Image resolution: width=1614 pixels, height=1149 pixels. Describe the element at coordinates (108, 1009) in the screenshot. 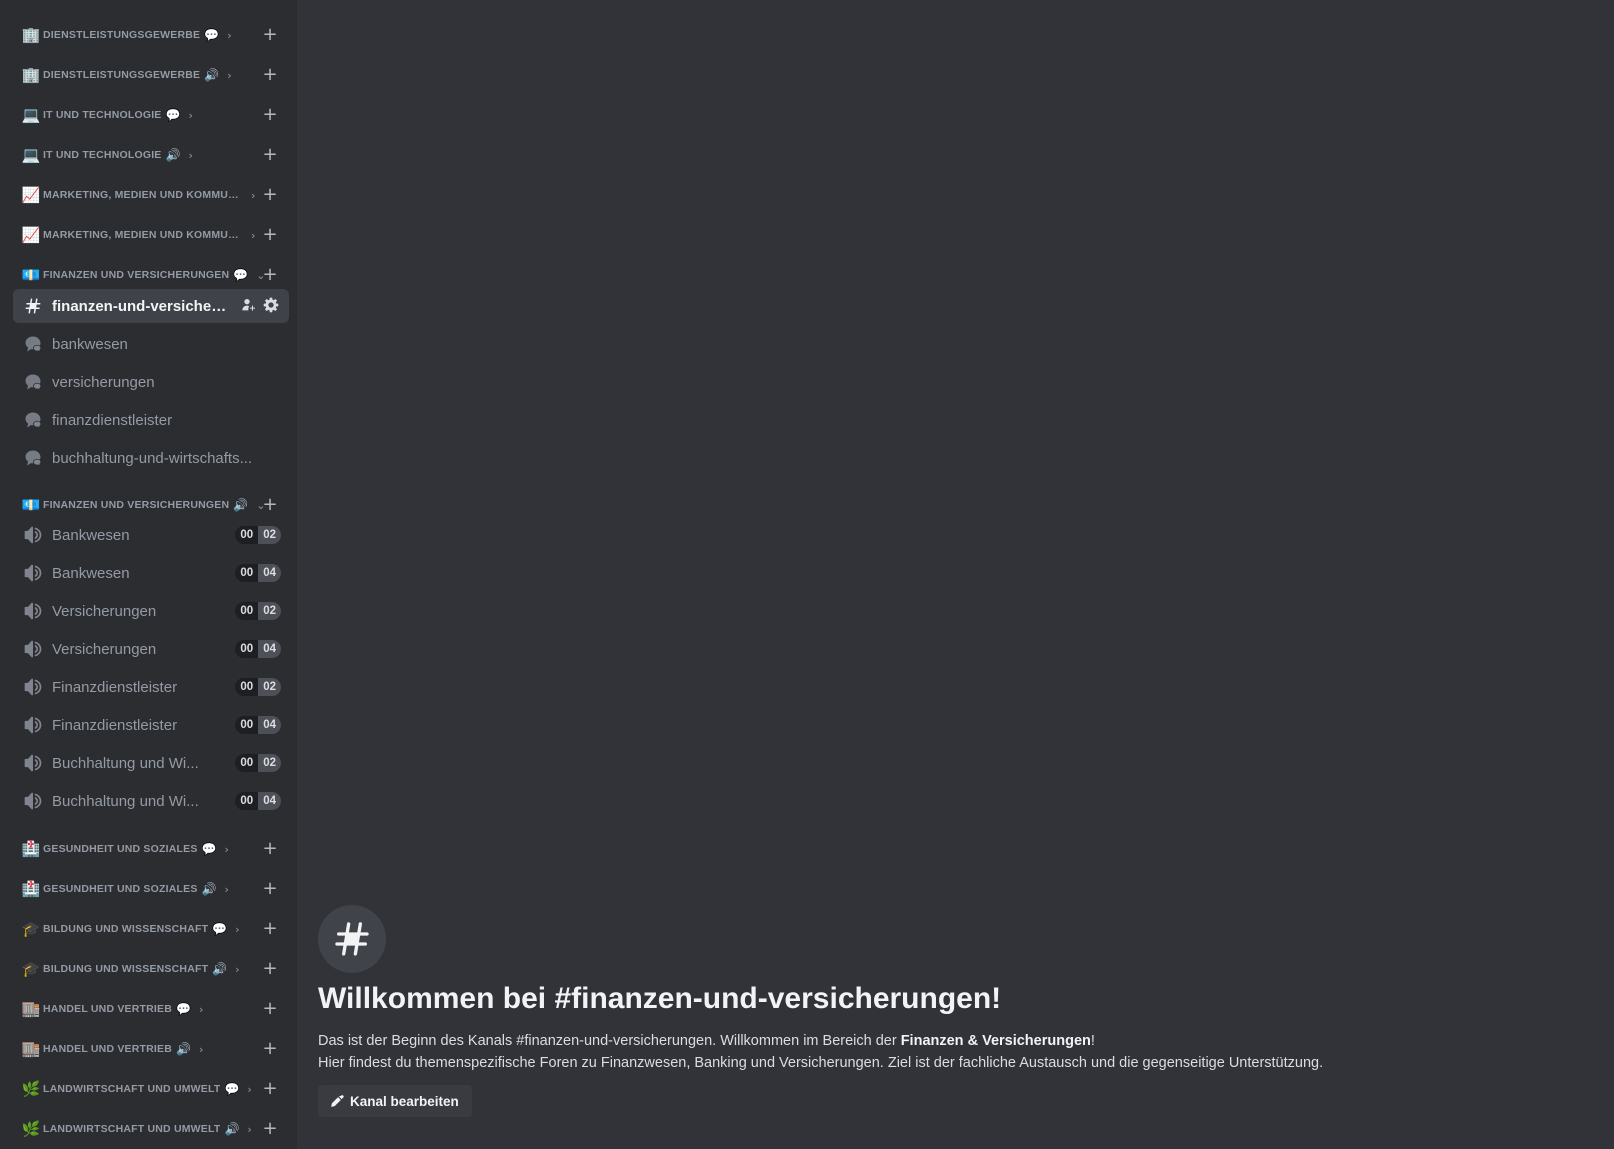

I see `category-name: Handel und Vertrieb` at that location.